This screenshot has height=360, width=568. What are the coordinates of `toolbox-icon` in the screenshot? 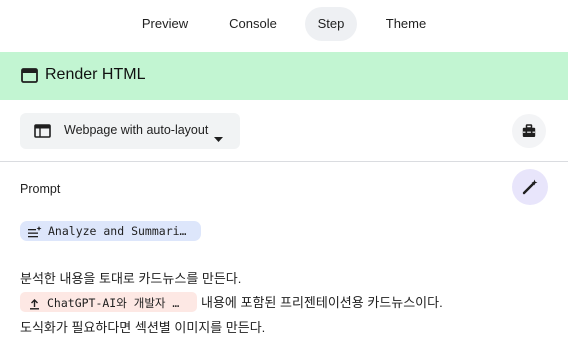 It's located at (529, 130).